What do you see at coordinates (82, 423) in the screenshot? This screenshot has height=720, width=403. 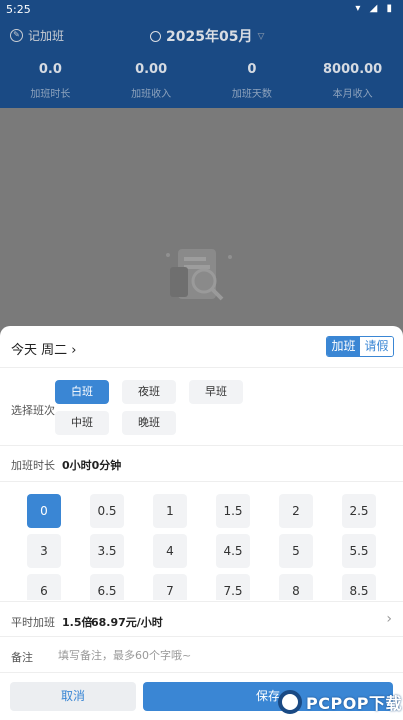 I see `shift-chip-middle: 中班` at bounding box center [82, 423].